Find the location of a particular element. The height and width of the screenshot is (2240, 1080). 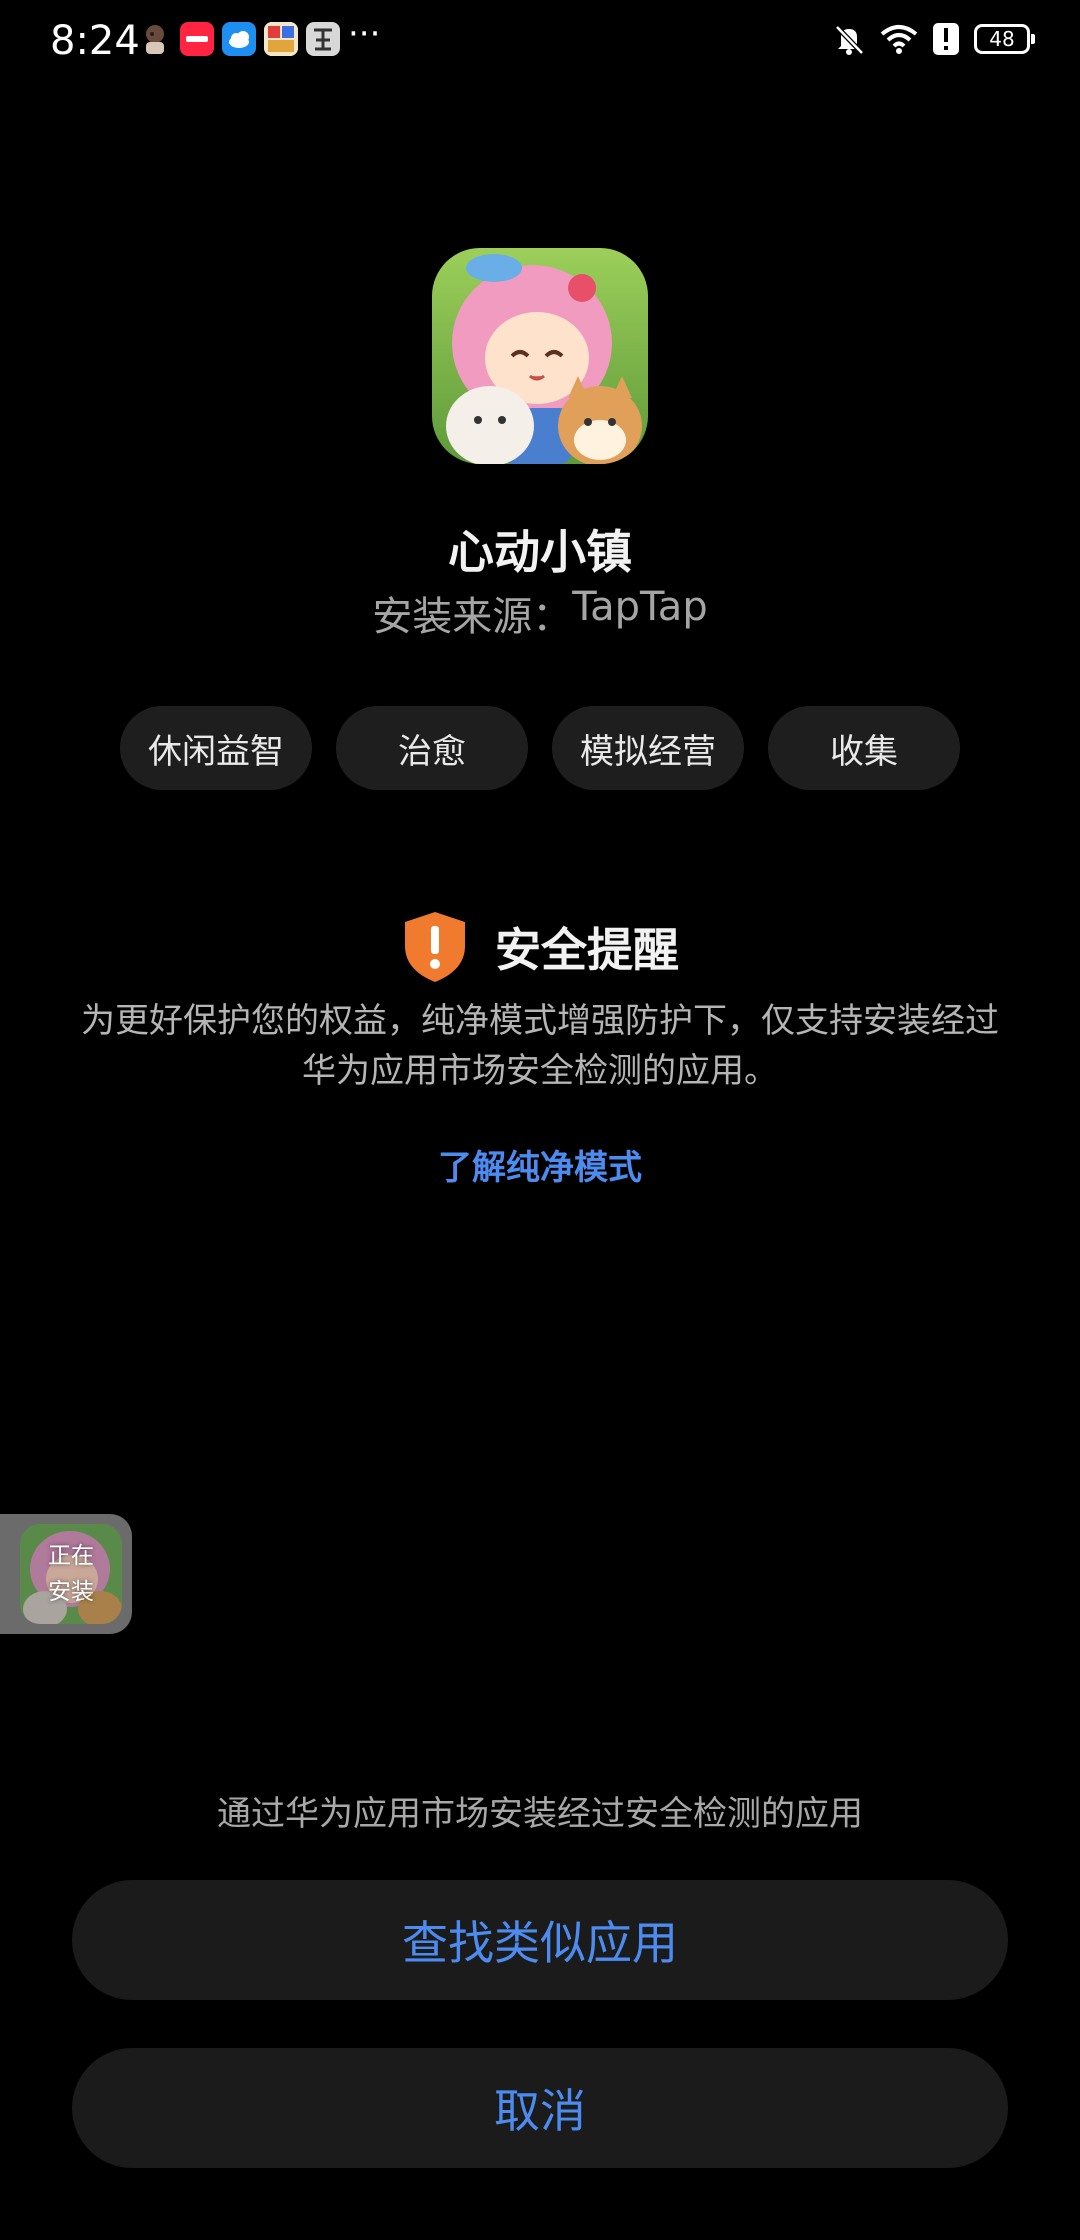

bottom-hint-text: 通过华为应用市场安装经过安全检测的应用 is located at coordinates (540, 1814).